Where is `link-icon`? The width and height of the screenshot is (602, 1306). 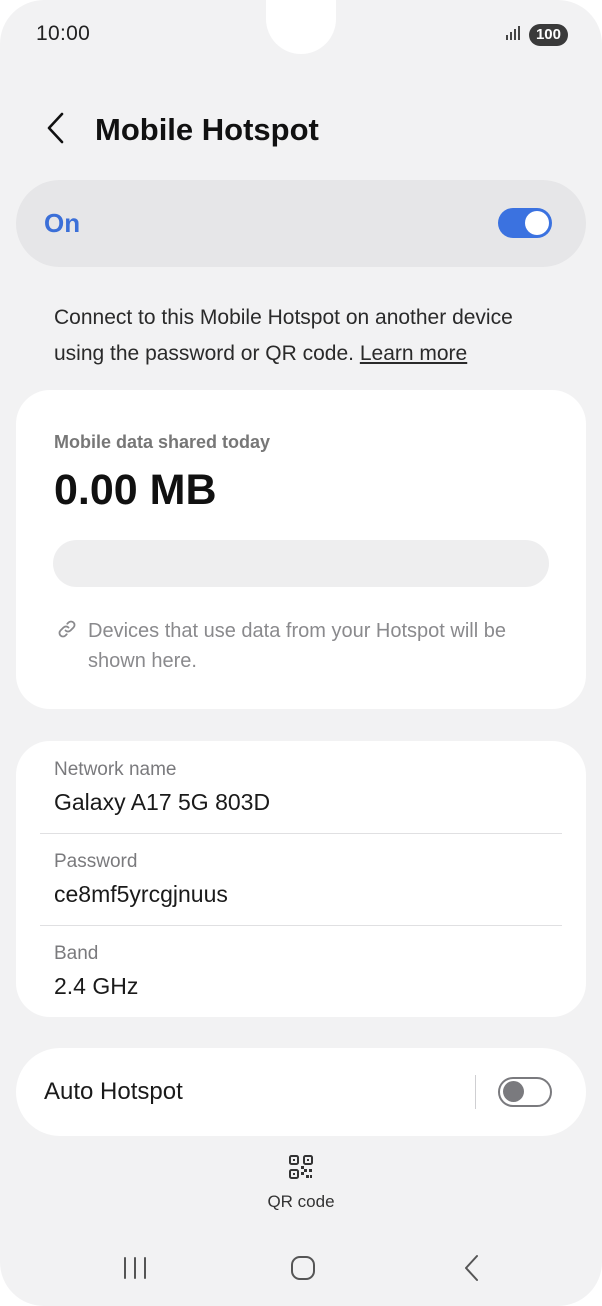 link-icon is located at coordinates (67, 629).